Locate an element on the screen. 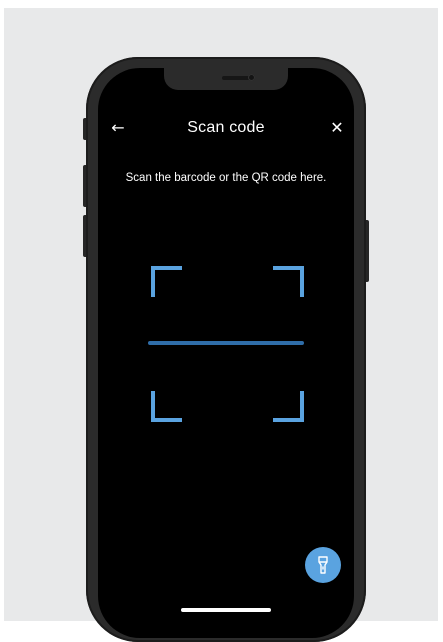 This screenshot has height=642, width=443. scan-line is located at coordinates (226, 343).